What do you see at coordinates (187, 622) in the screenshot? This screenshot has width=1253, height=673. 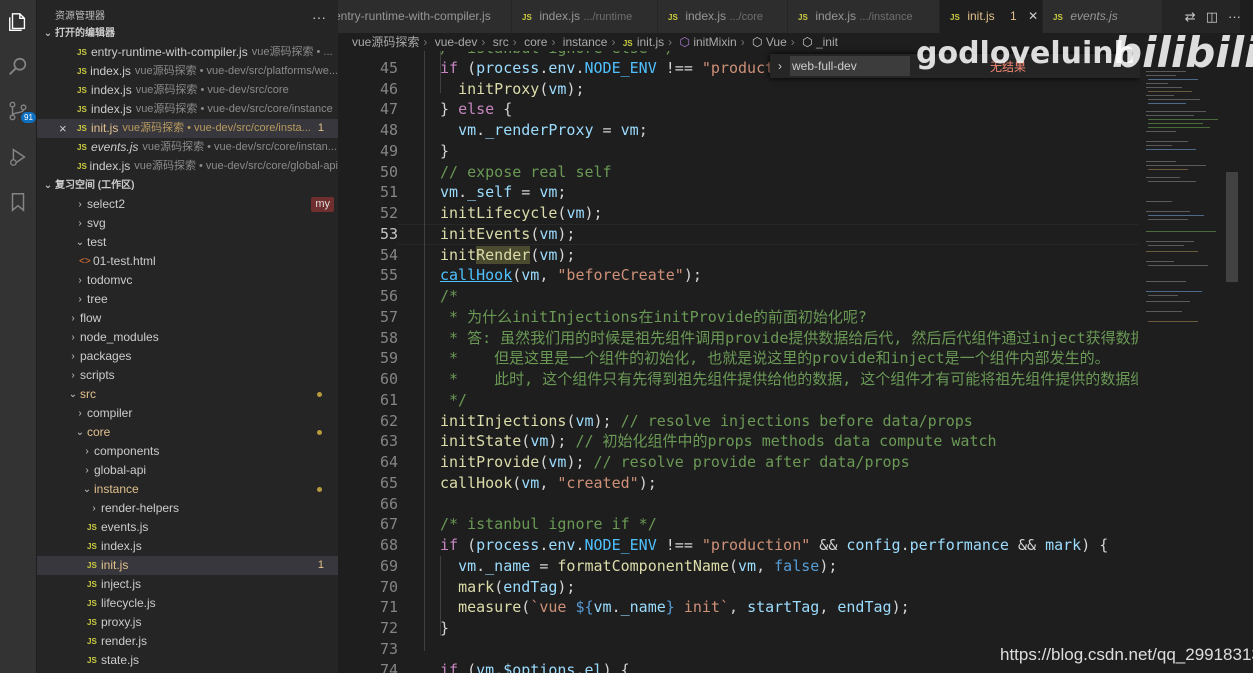 I see `tree-file: JS proxy.js` at bounding box center [187, 622].